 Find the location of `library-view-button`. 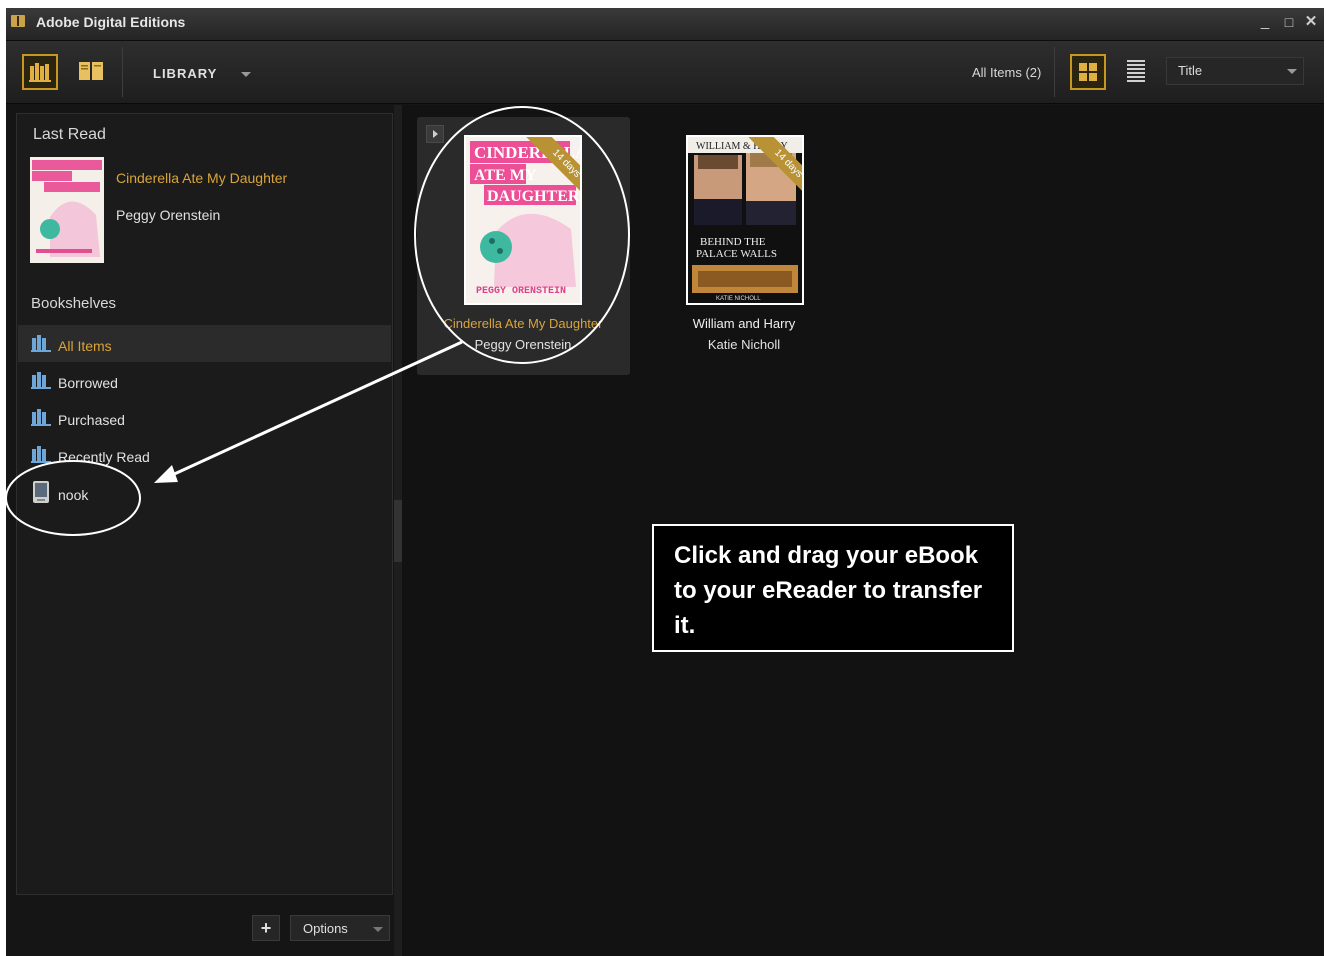

library-view-button is located at coordinates (40, 72).